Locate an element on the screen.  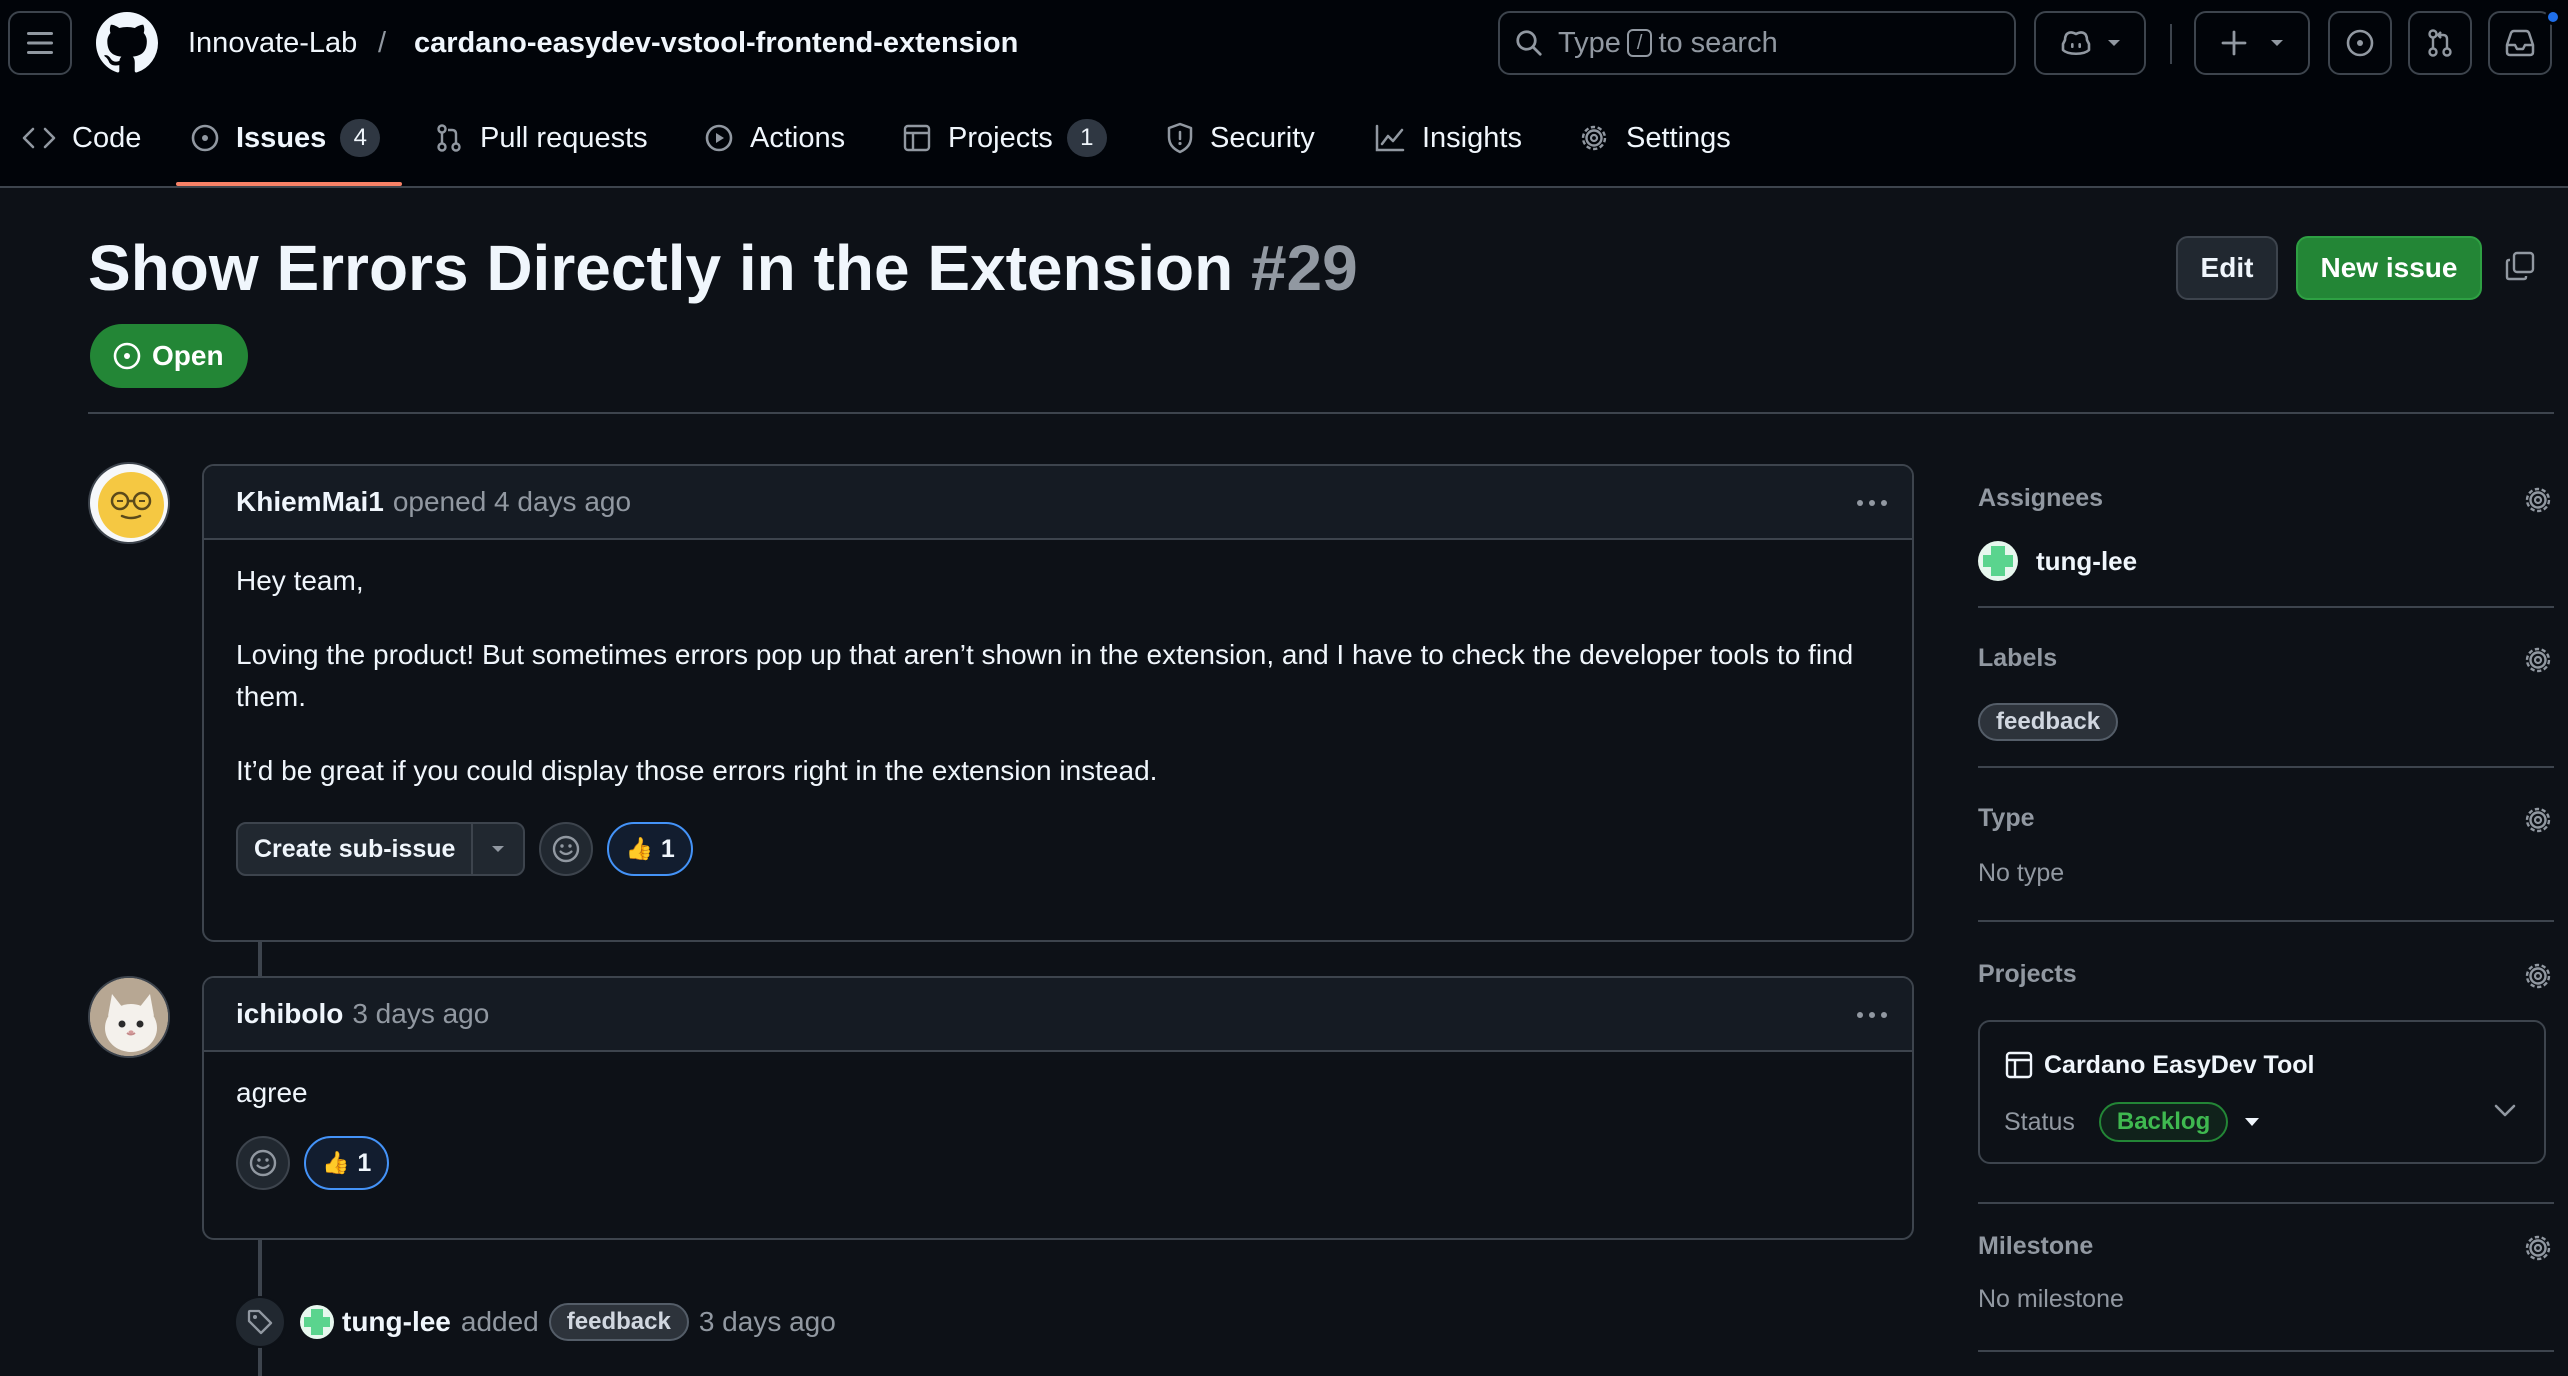
tab-code: Code is located at coordinates (81, 138).